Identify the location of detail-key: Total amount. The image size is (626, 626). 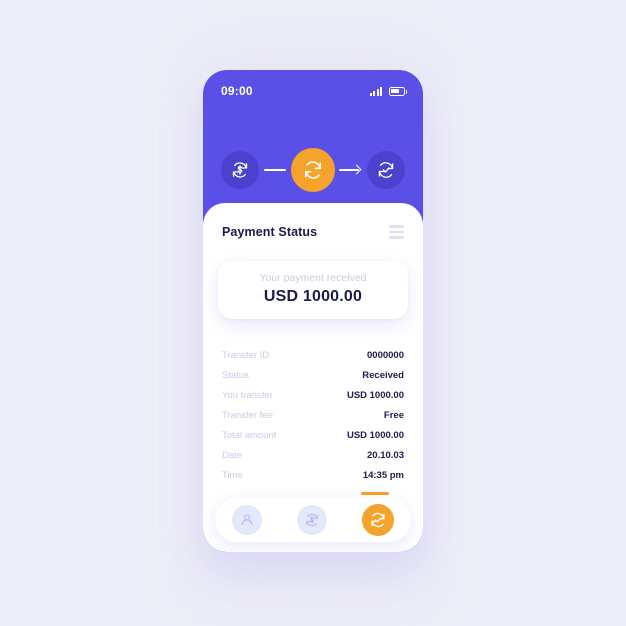
(249, 436).